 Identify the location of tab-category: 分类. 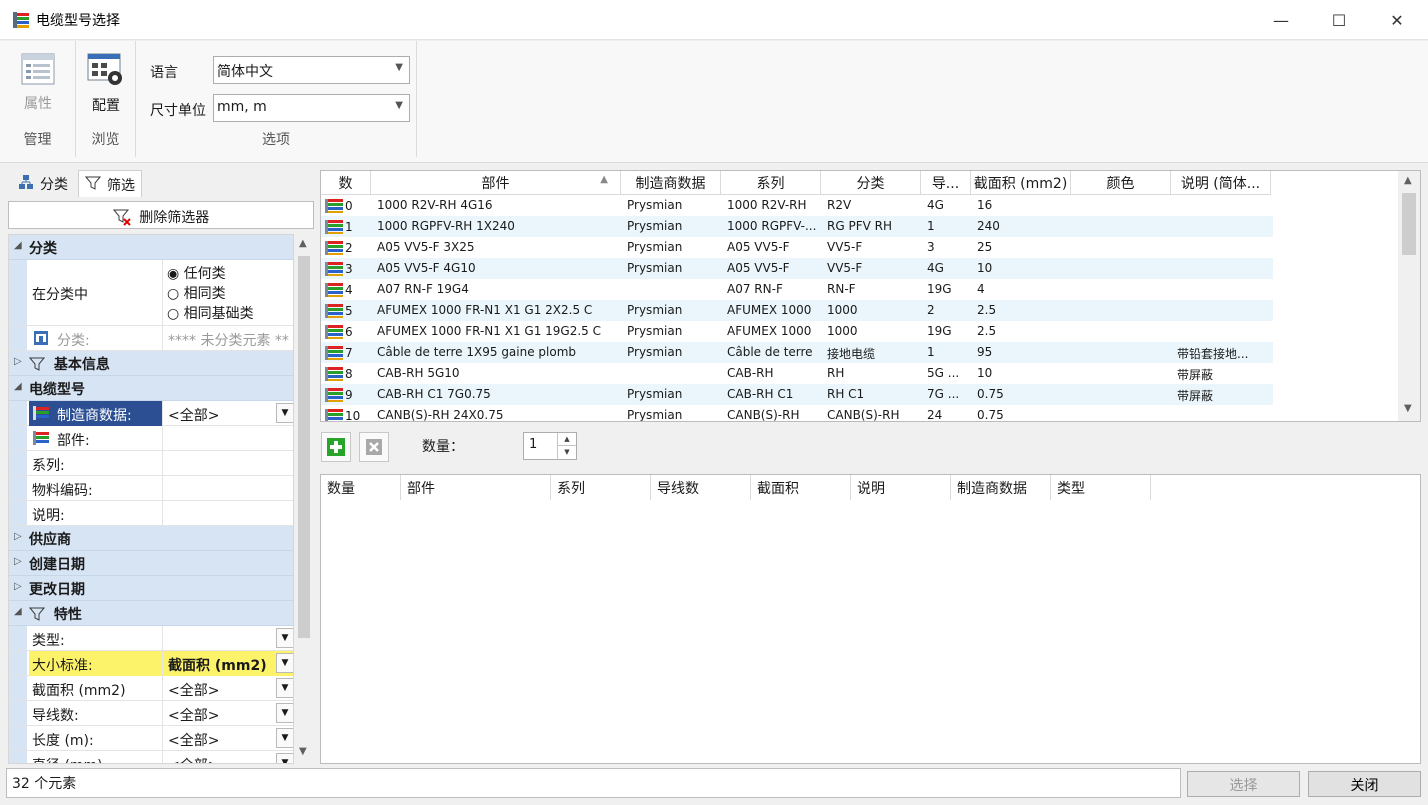
(43, 183).